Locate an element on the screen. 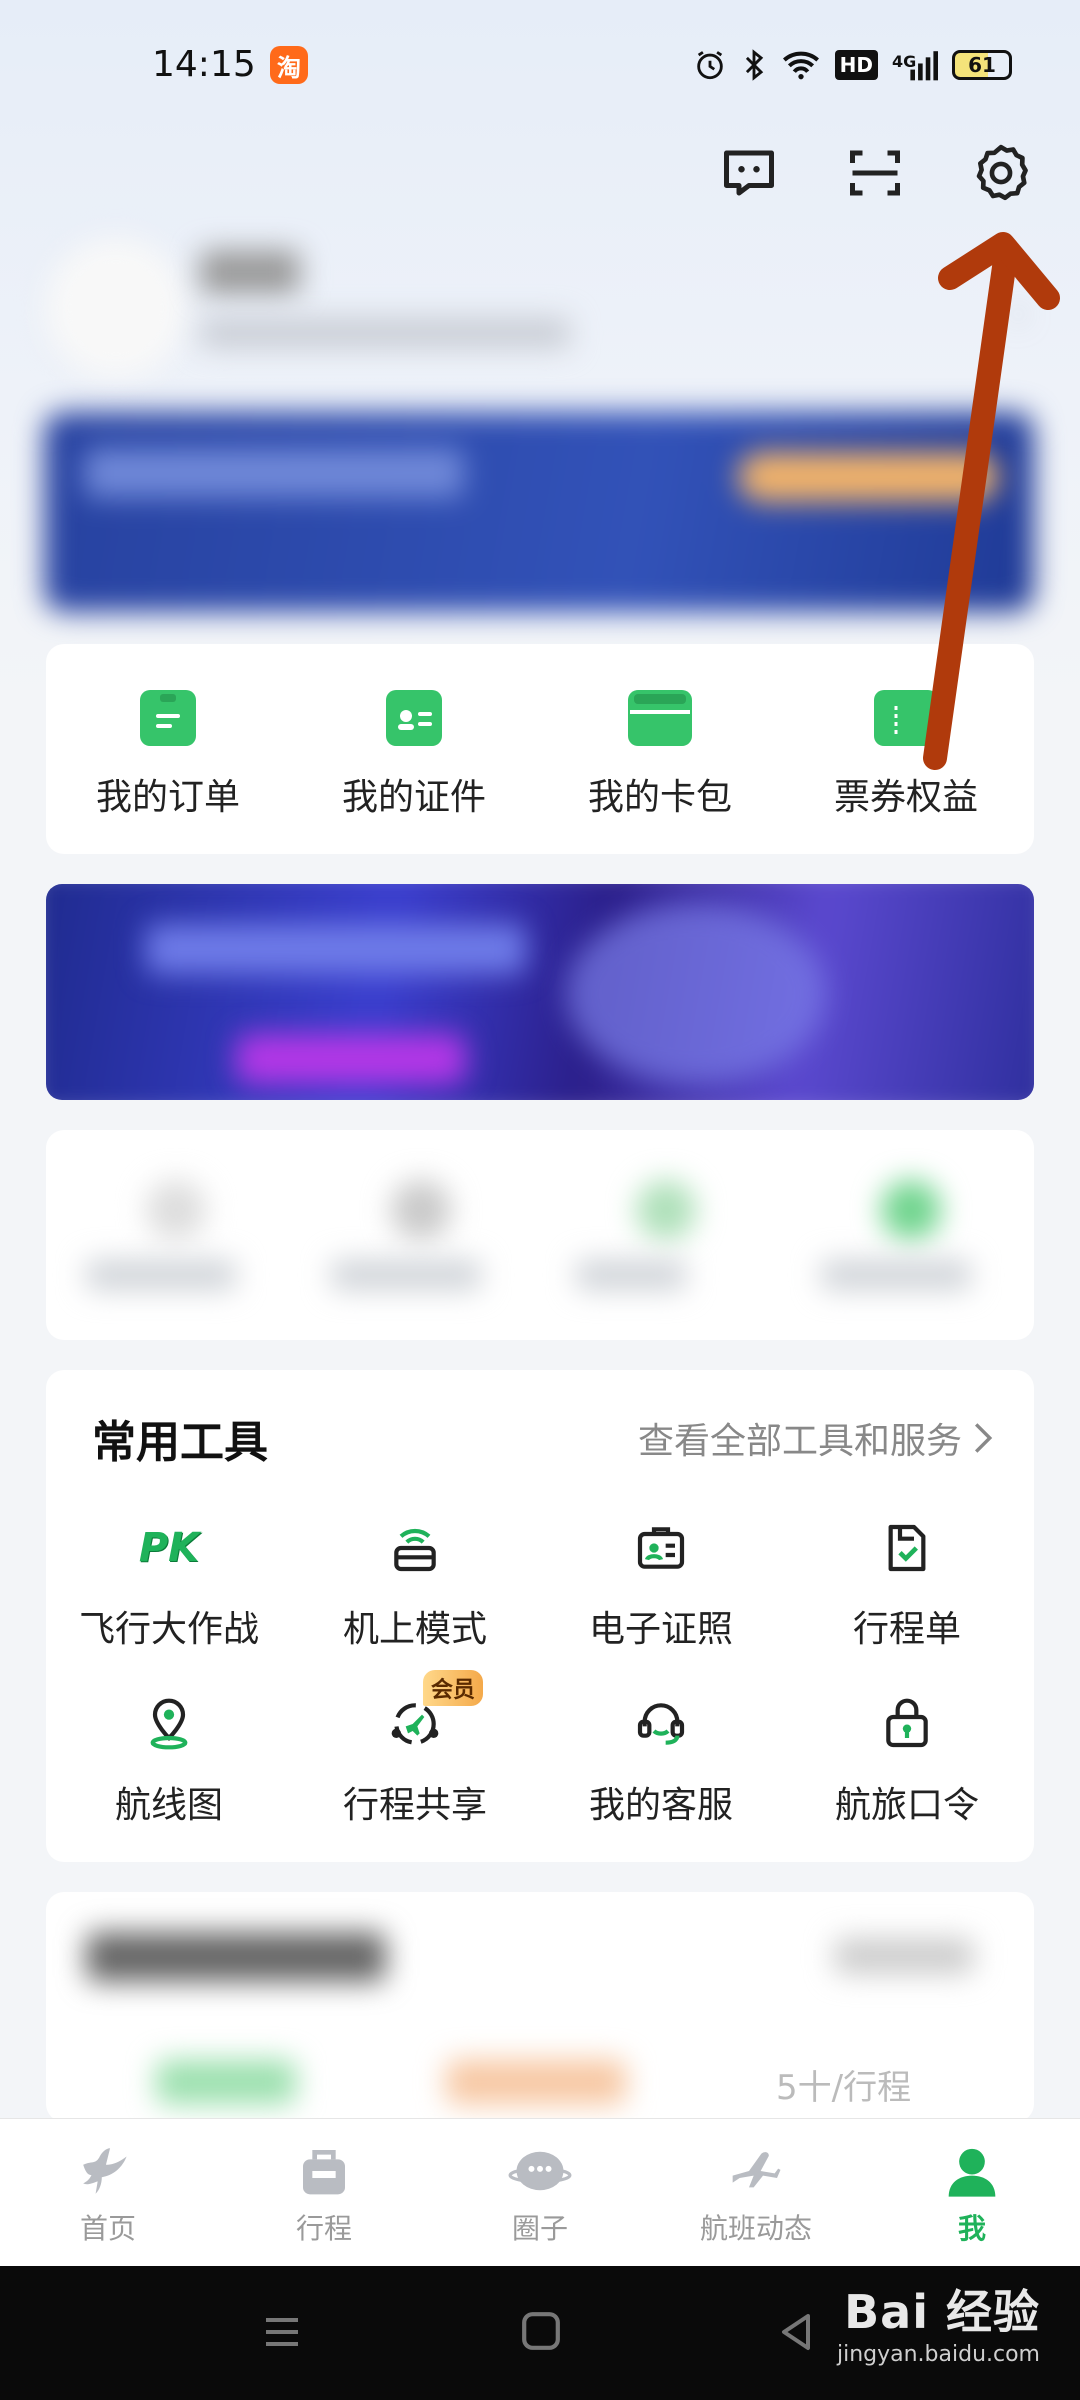  view-all-tools-link: 查看全部工具和服务 is located at coordinates (816, 1438).